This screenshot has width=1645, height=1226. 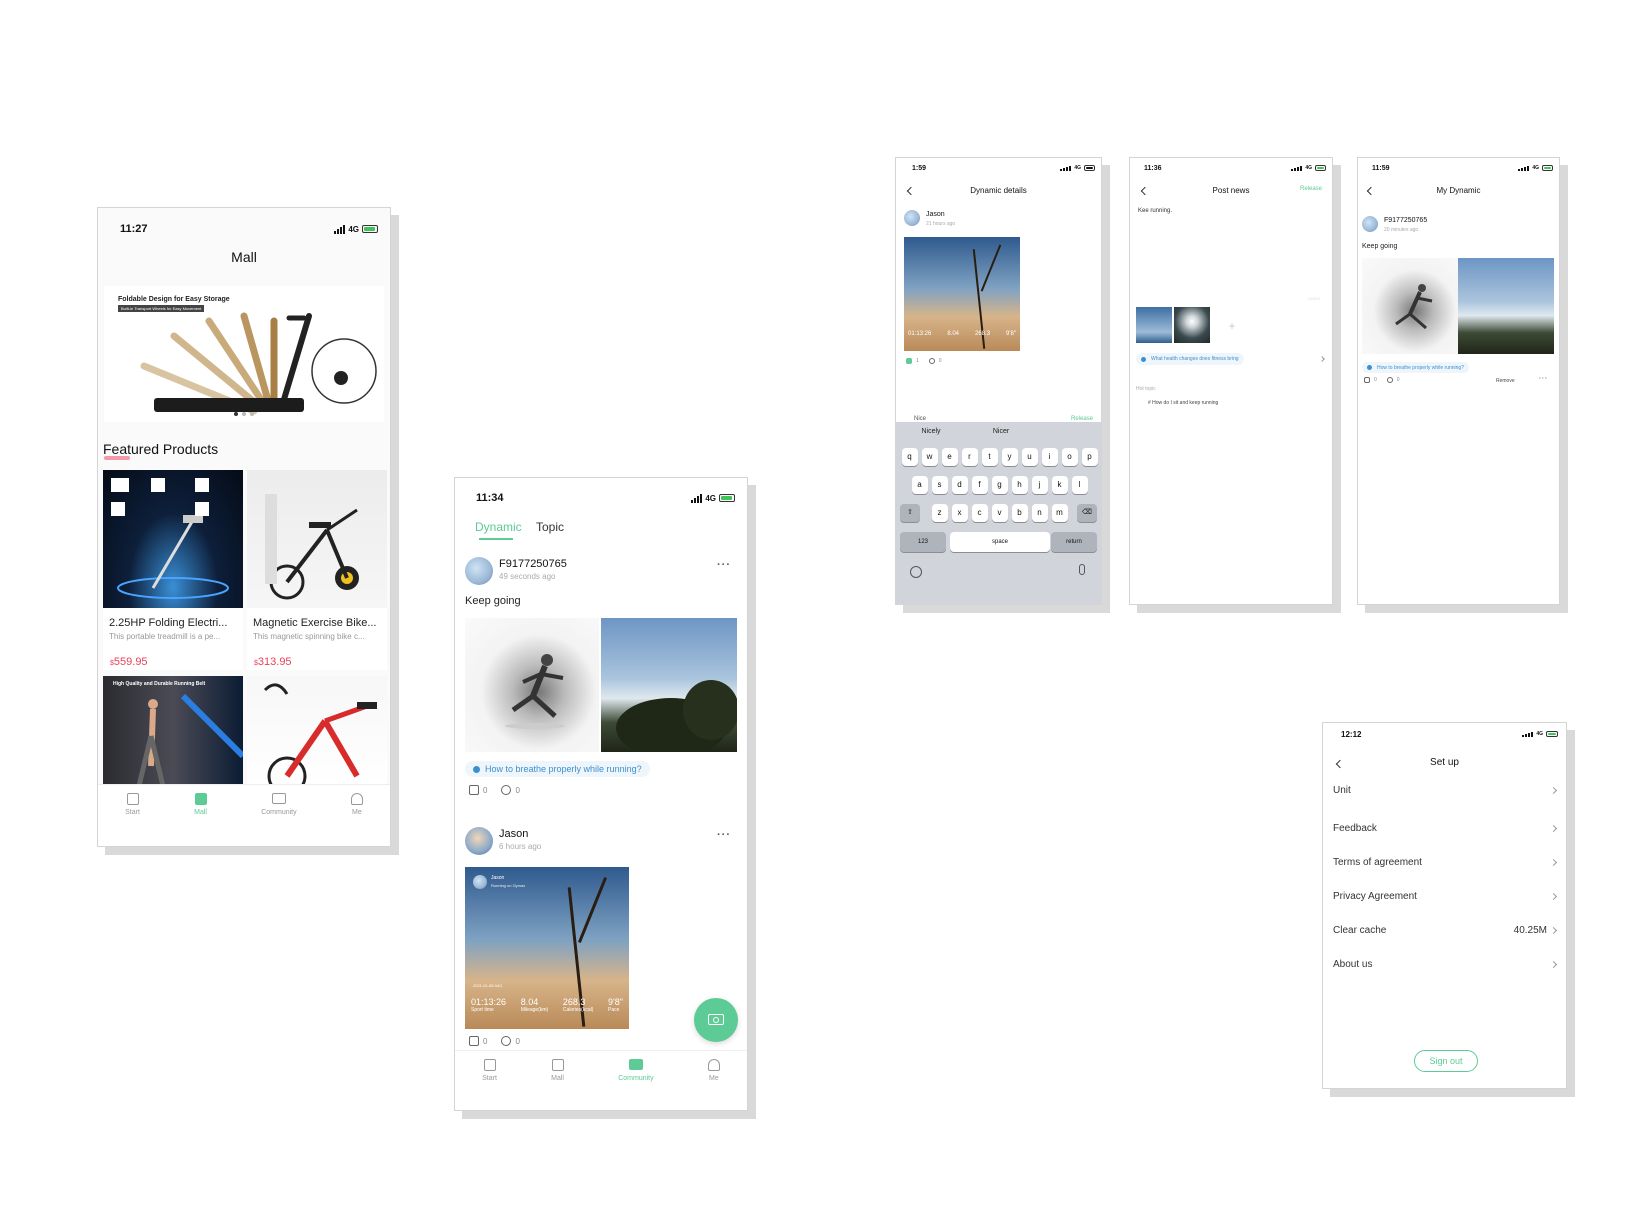 I want to click on letter-key: k, so click(x=1059, y=485).